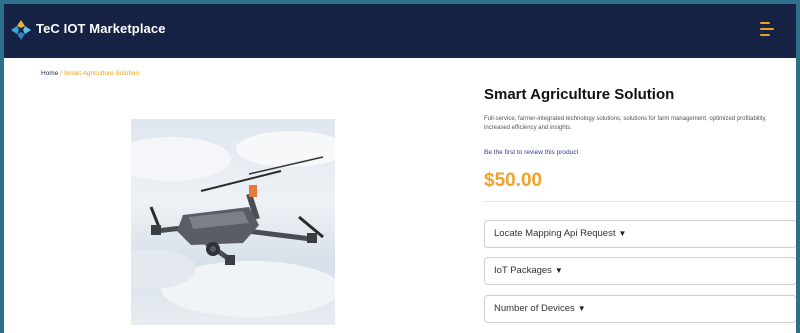  What do you see at coordinates (49, 73) in the screenshot?
I see `breadcrumb-home-link: Home` at bounding box center [49, 73].